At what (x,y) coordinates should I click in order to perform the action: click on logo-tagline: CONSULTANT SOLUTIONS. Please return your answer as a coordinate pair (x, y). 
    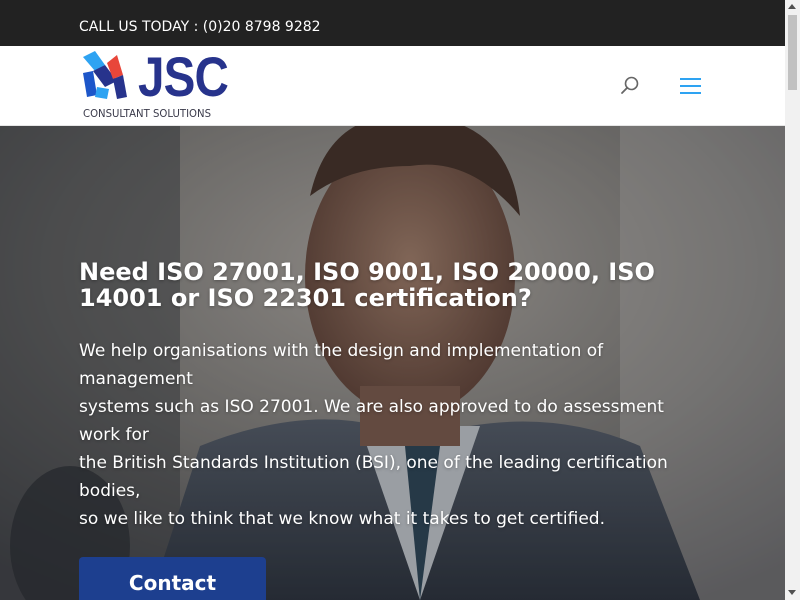
    Looking at the image, I should click on (147, 113).